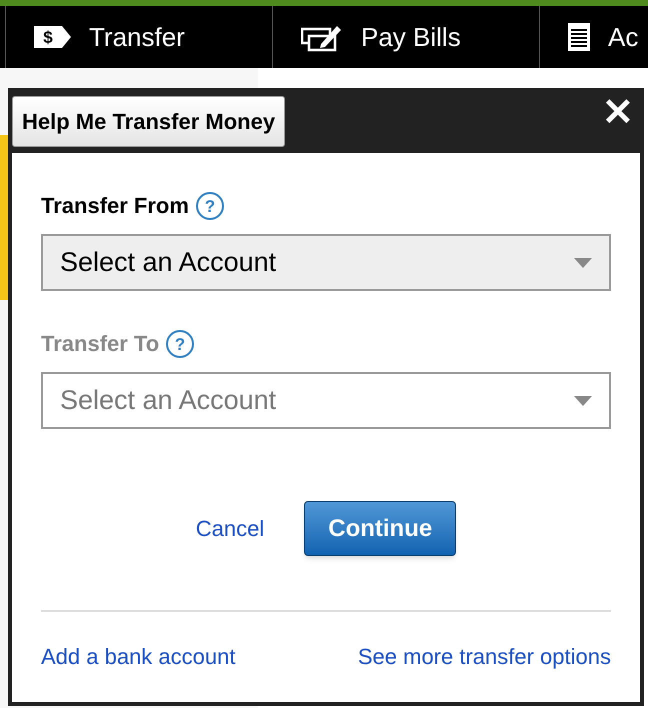  I want to click on nav-tab: Pay Bills, so click(405, 37).